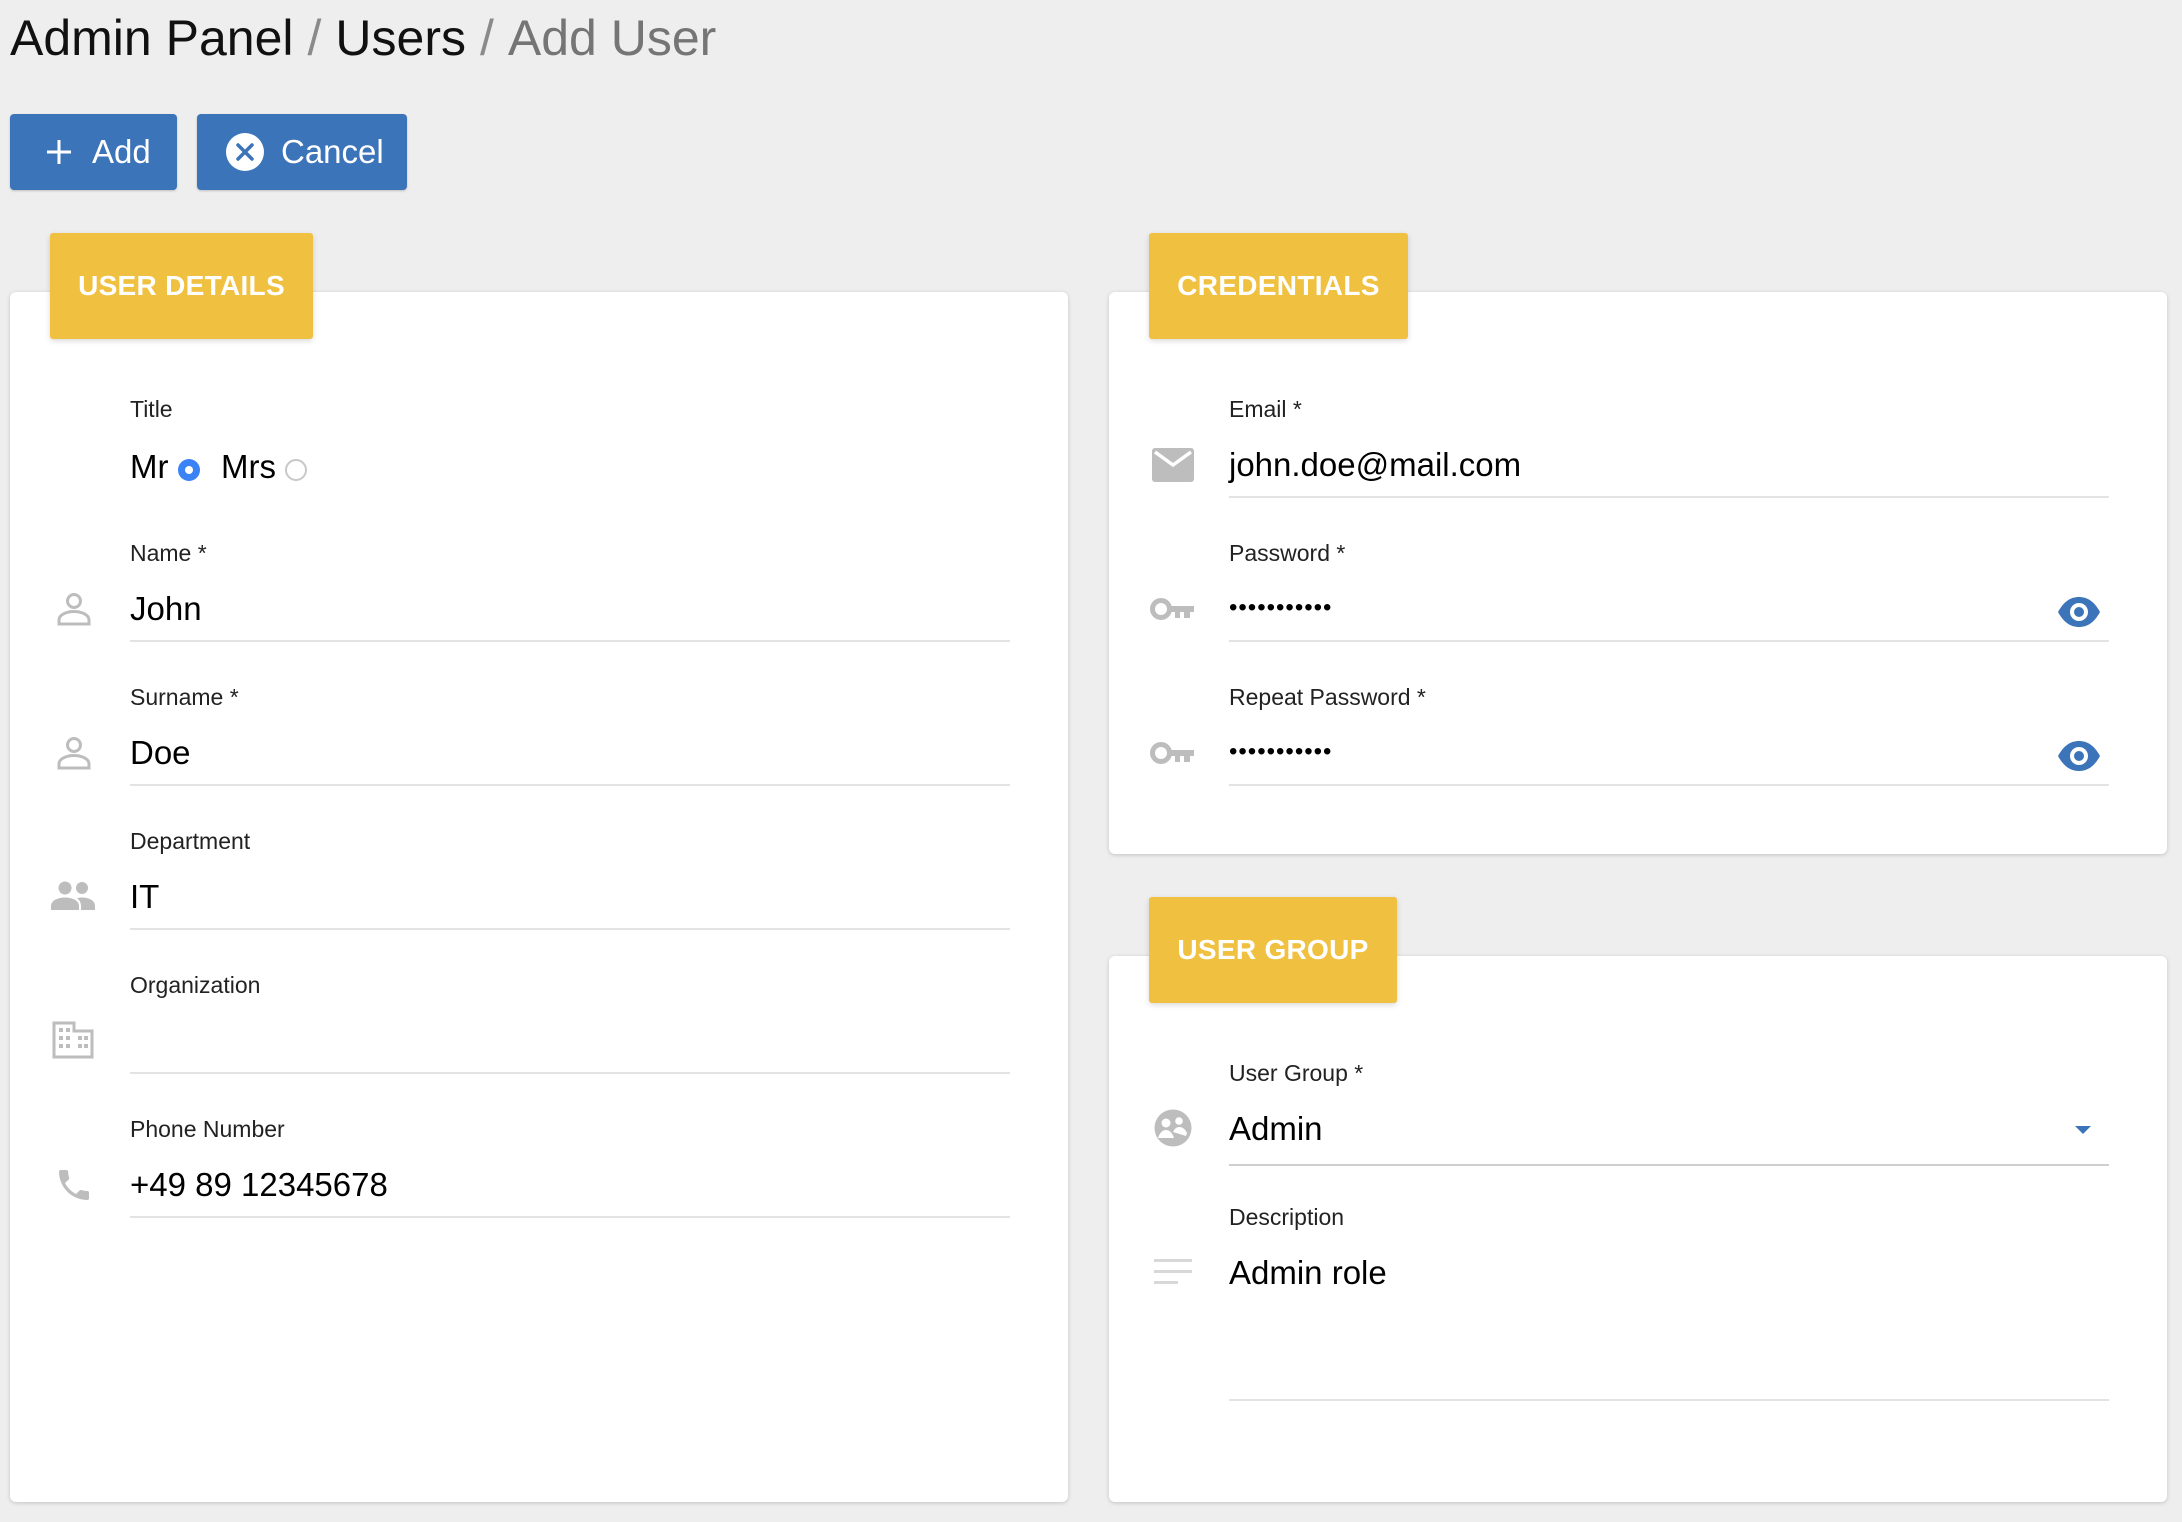  Describe the element at coordinates (612, 38) in the screenshot. I see `breadcrumb-add-user: Add User` at that location.